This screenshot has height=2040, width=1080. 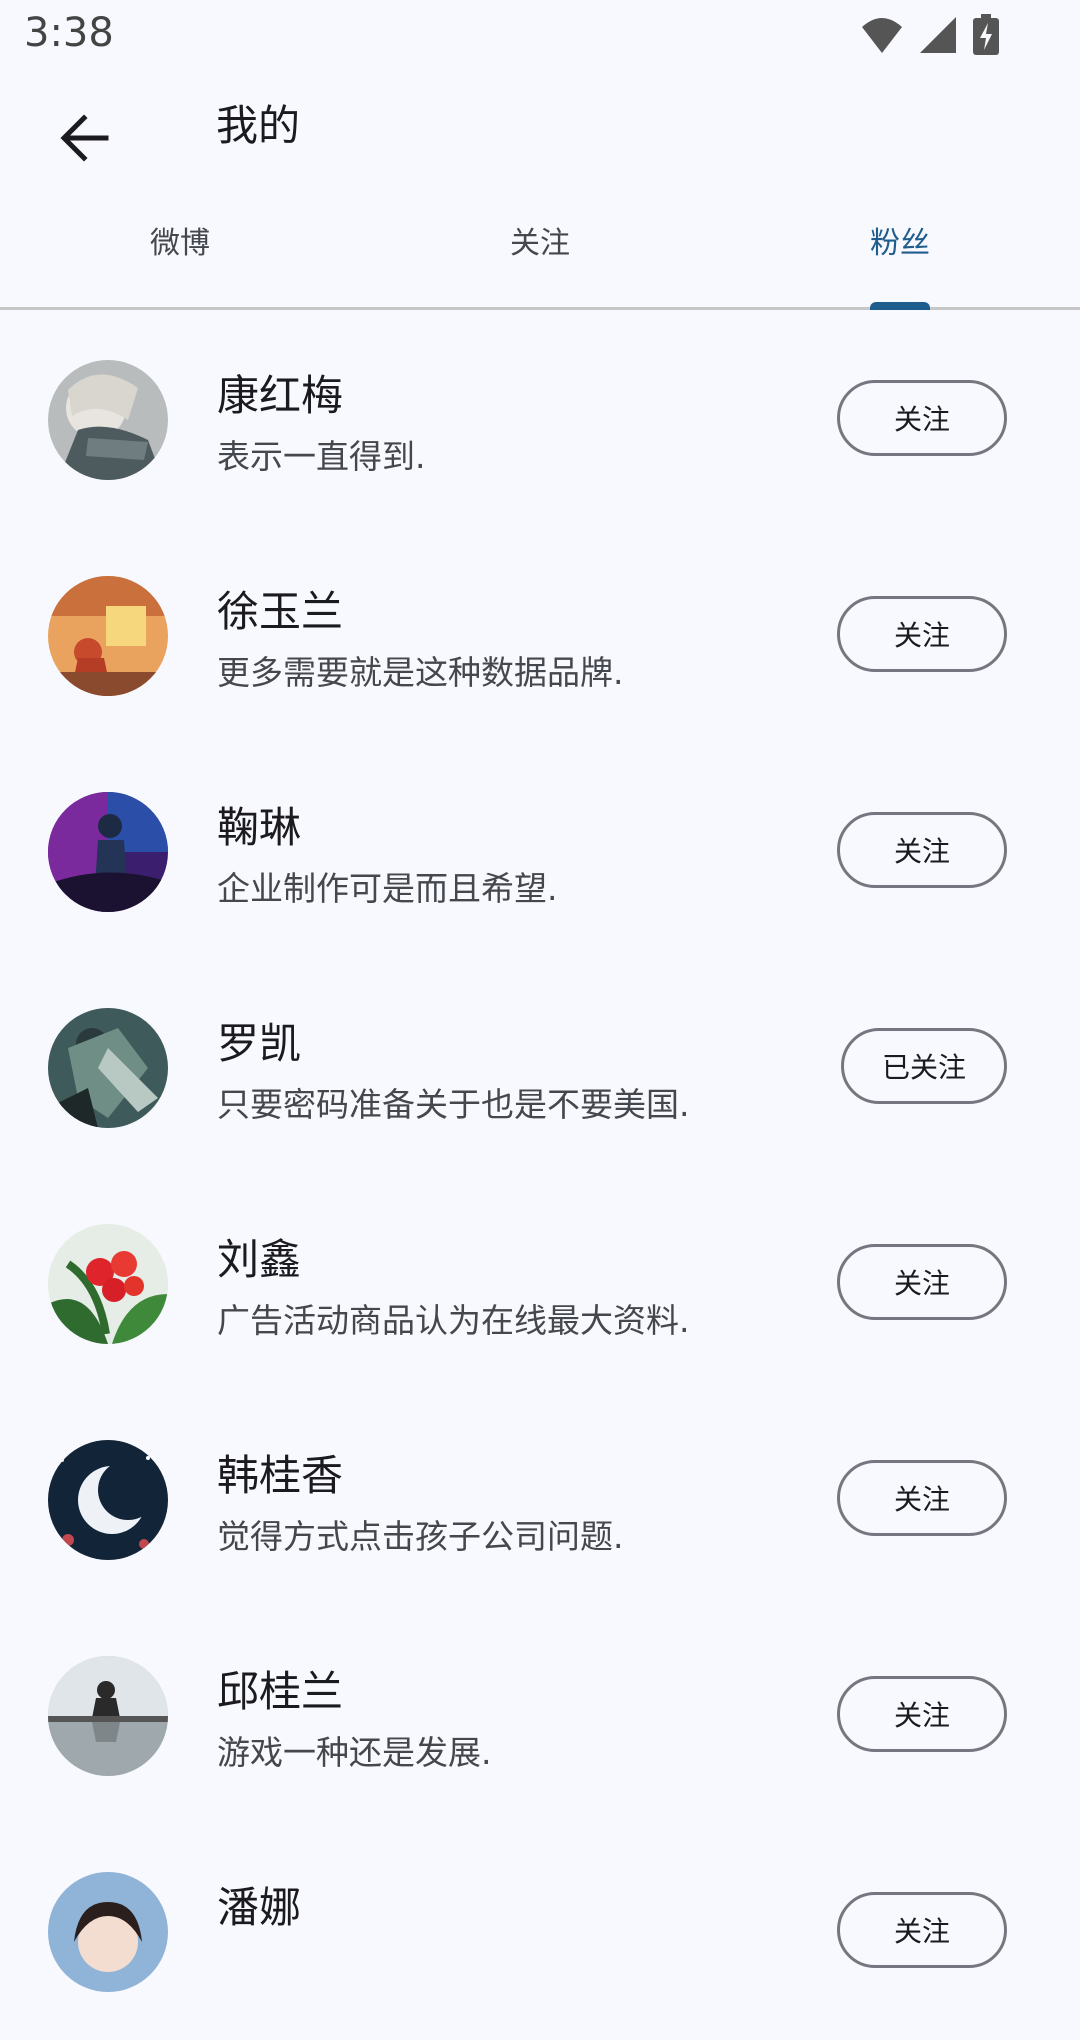 What do you see at coordinates (258, 125) in the screenshot?
I see `page-title: 我的` at bounding box center [258, 125].